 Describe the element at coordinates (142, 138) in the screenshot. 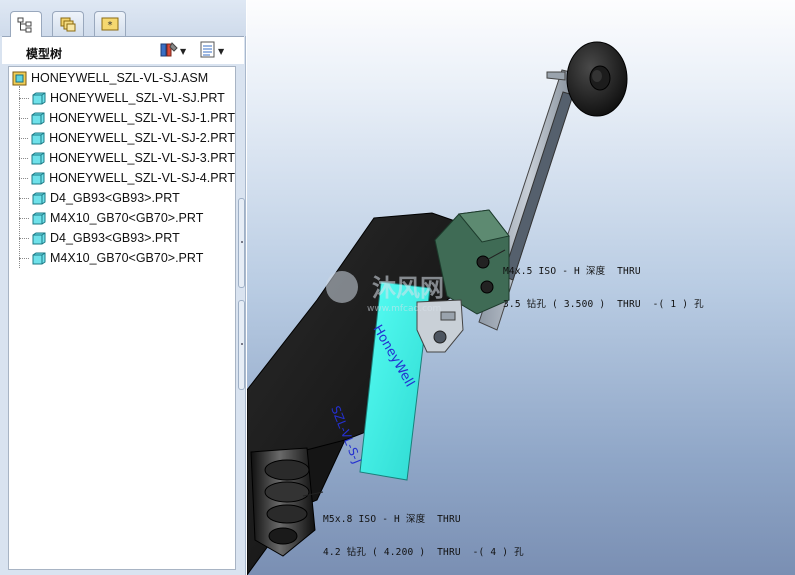

I see `tree-item-label: HONEYWELL_SZL-VL-SJ-2.PRT` at that location.